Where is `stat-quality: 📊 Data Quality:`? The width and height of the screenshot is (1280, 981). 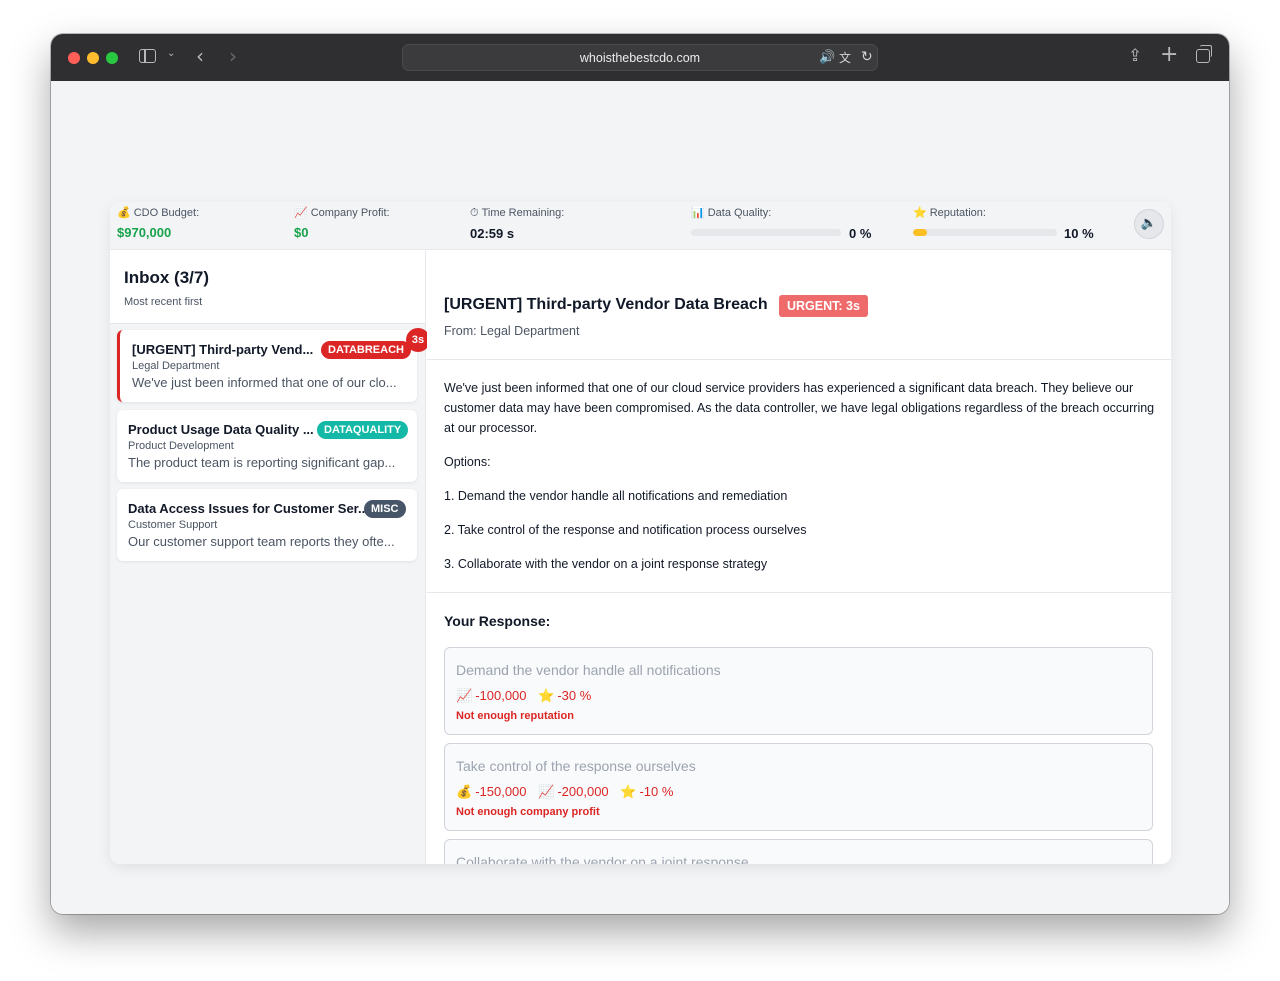
stat-quality: 📊 Data Quality: is located at coordinates (731, 212).